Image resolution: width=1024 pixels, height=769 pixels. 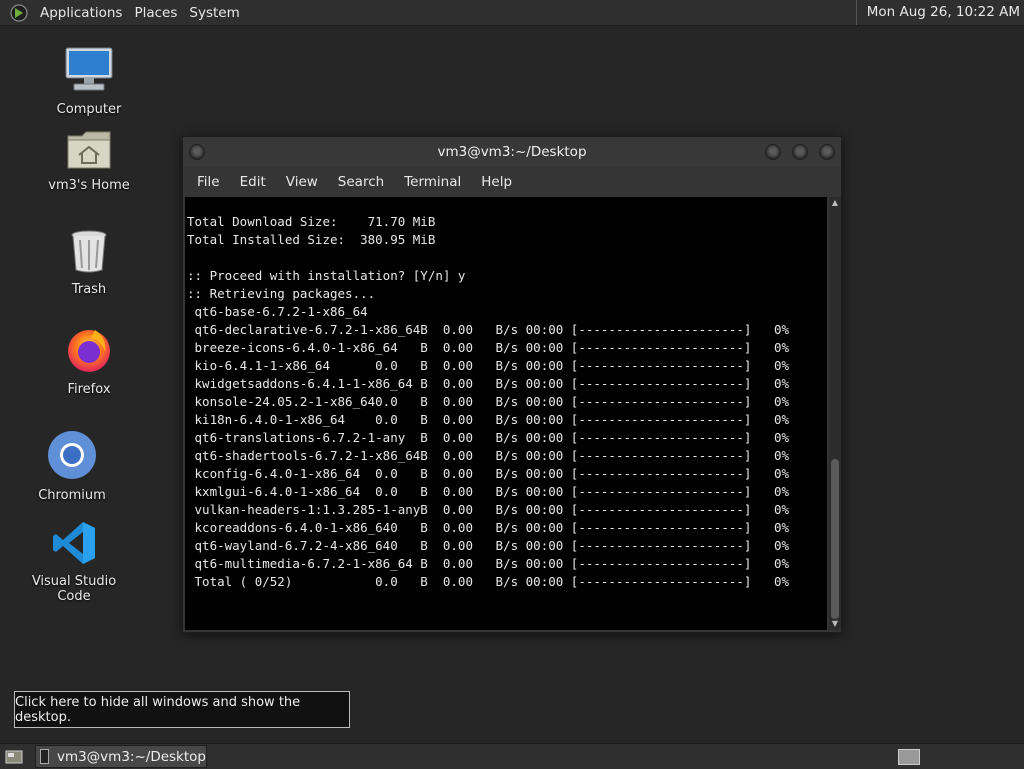 I want to click on scroll-down-icon: ▼, so click(x=835, y=624).